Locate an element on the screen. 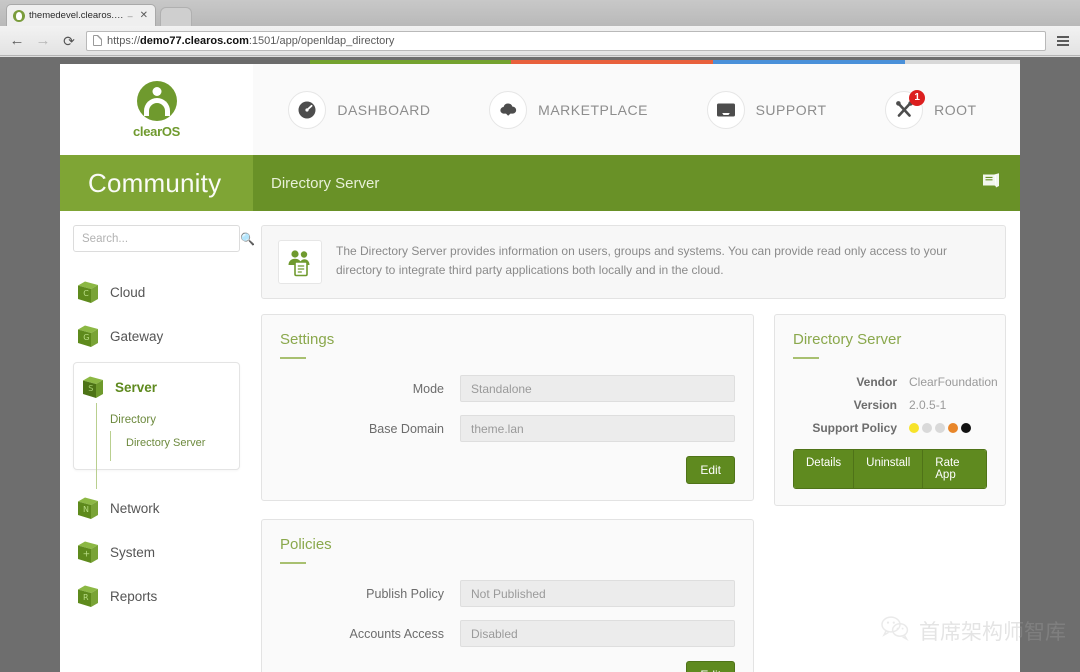 The width and height of the screenshot is (1080, 672). edition-badge: Community is located at coordinates (156, 183).